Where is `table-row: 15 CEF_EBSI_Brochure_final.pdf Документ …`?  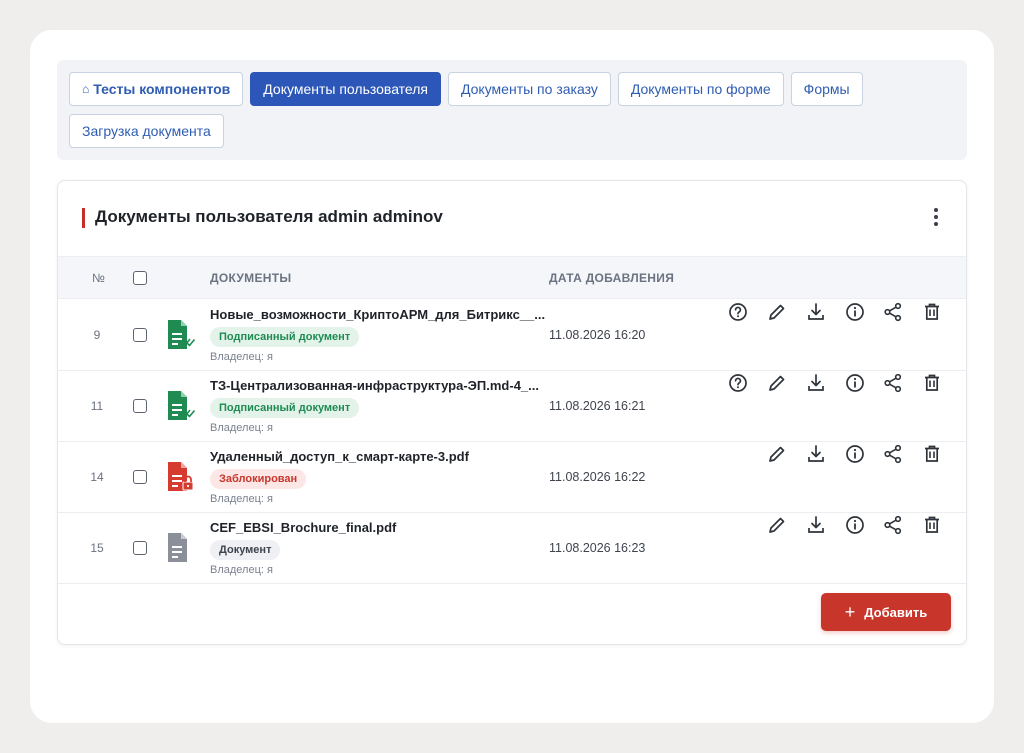
table-row: 15 CEF_EBSI_Brochure_final.pdf Документ … is located at coordinates (512, 548).